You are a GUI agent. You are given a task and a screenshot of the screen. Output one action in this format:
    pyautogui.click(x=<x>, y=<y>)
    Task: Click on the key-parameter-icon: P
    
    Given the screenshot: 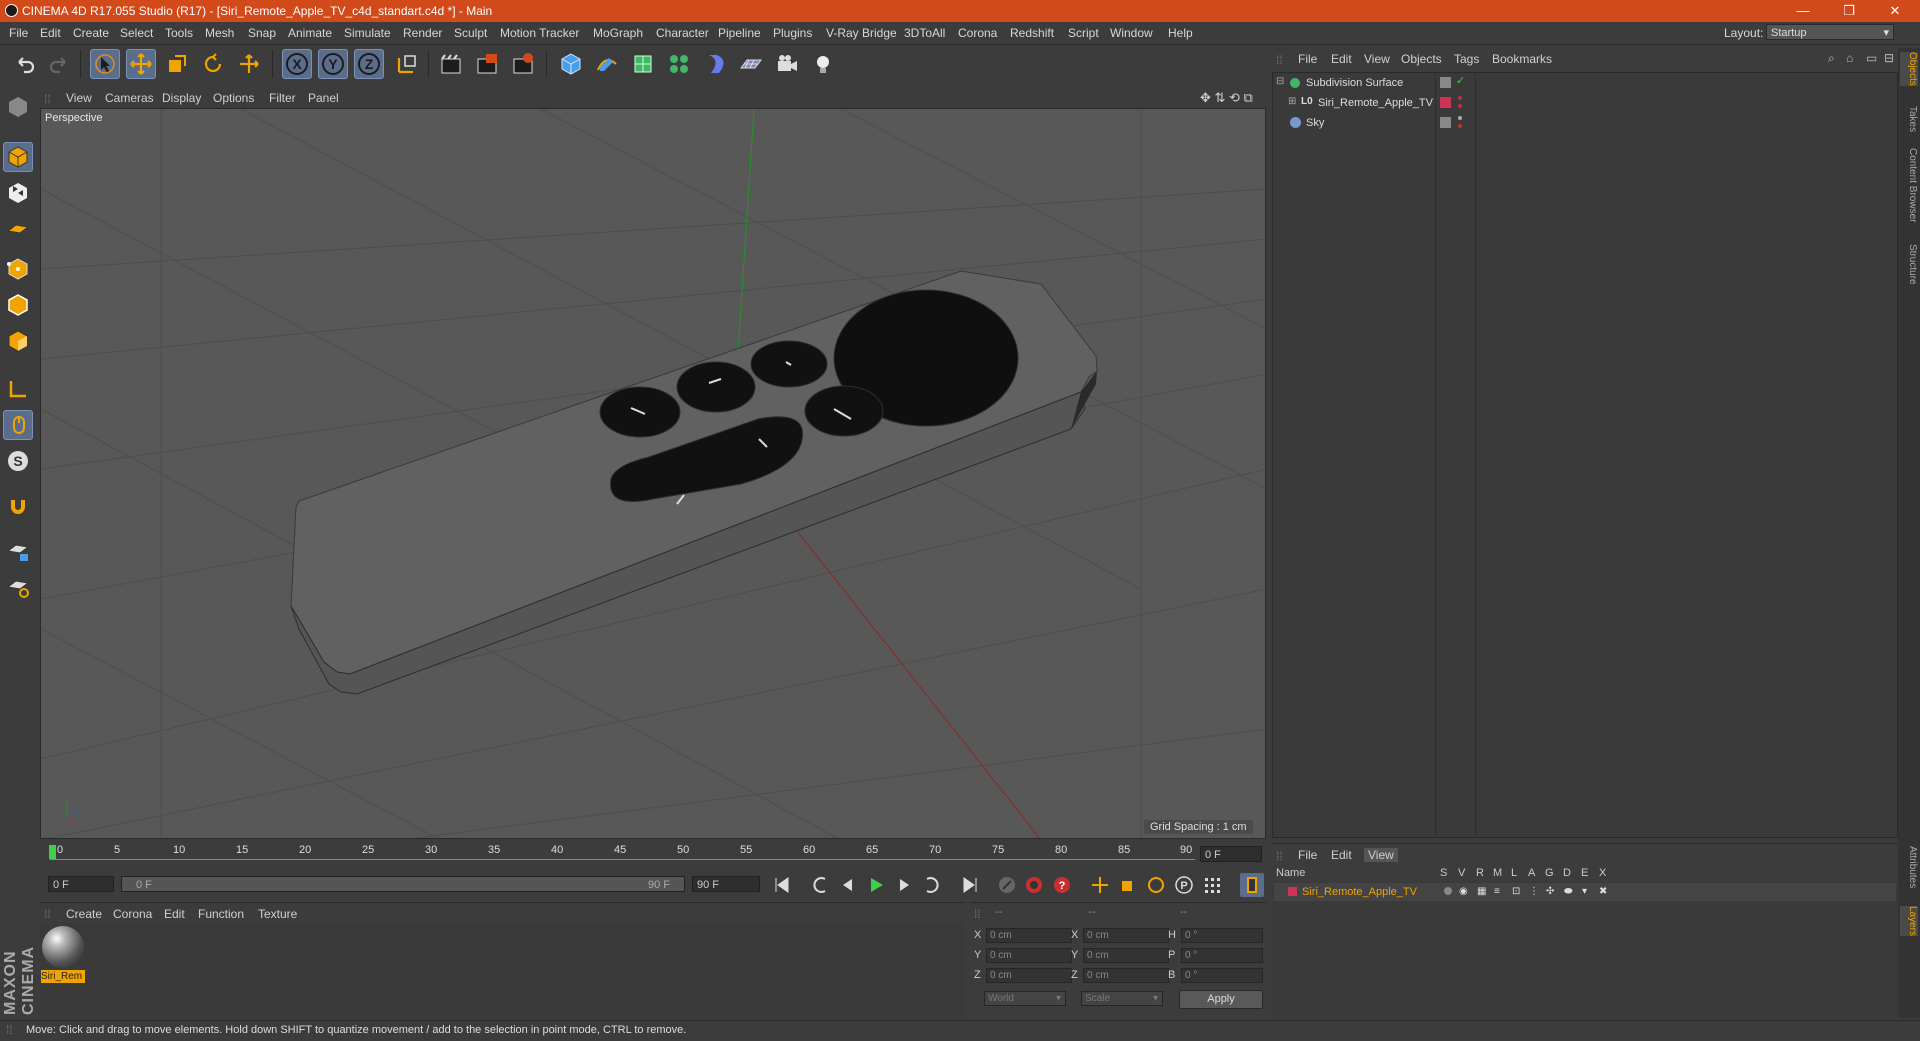 What is the action you would take?
    pyautogui.click(x=1184, y=885)
    